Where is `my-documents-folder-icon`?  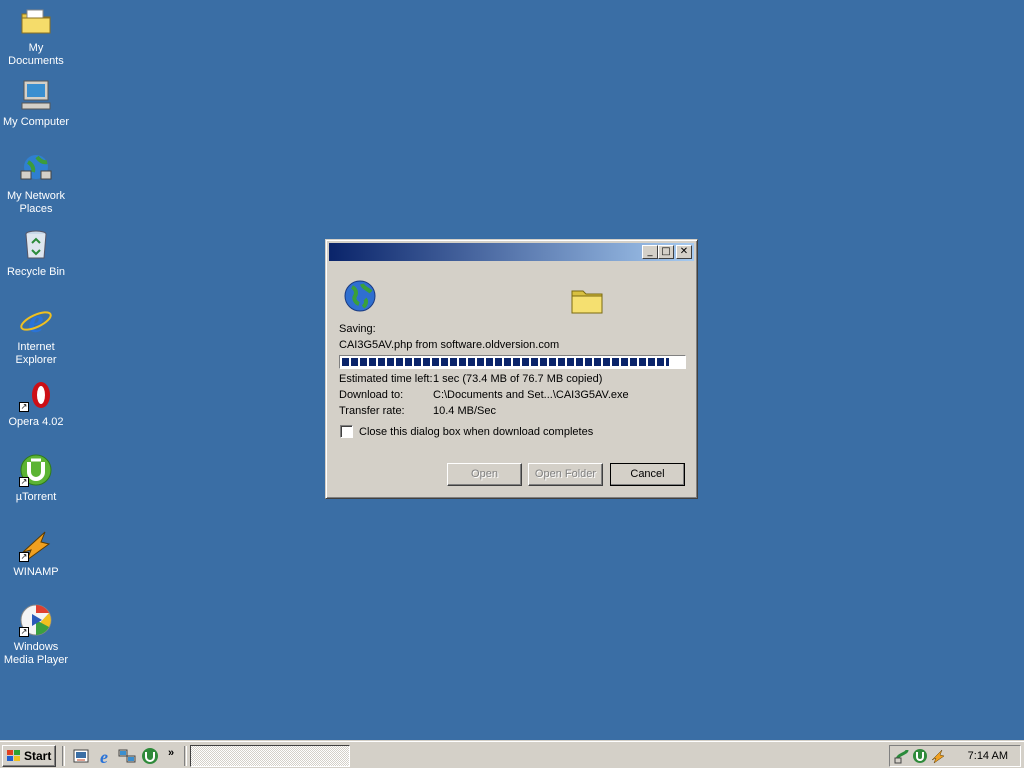 my-documents-folder-icon is located at coordinates (36, 21).